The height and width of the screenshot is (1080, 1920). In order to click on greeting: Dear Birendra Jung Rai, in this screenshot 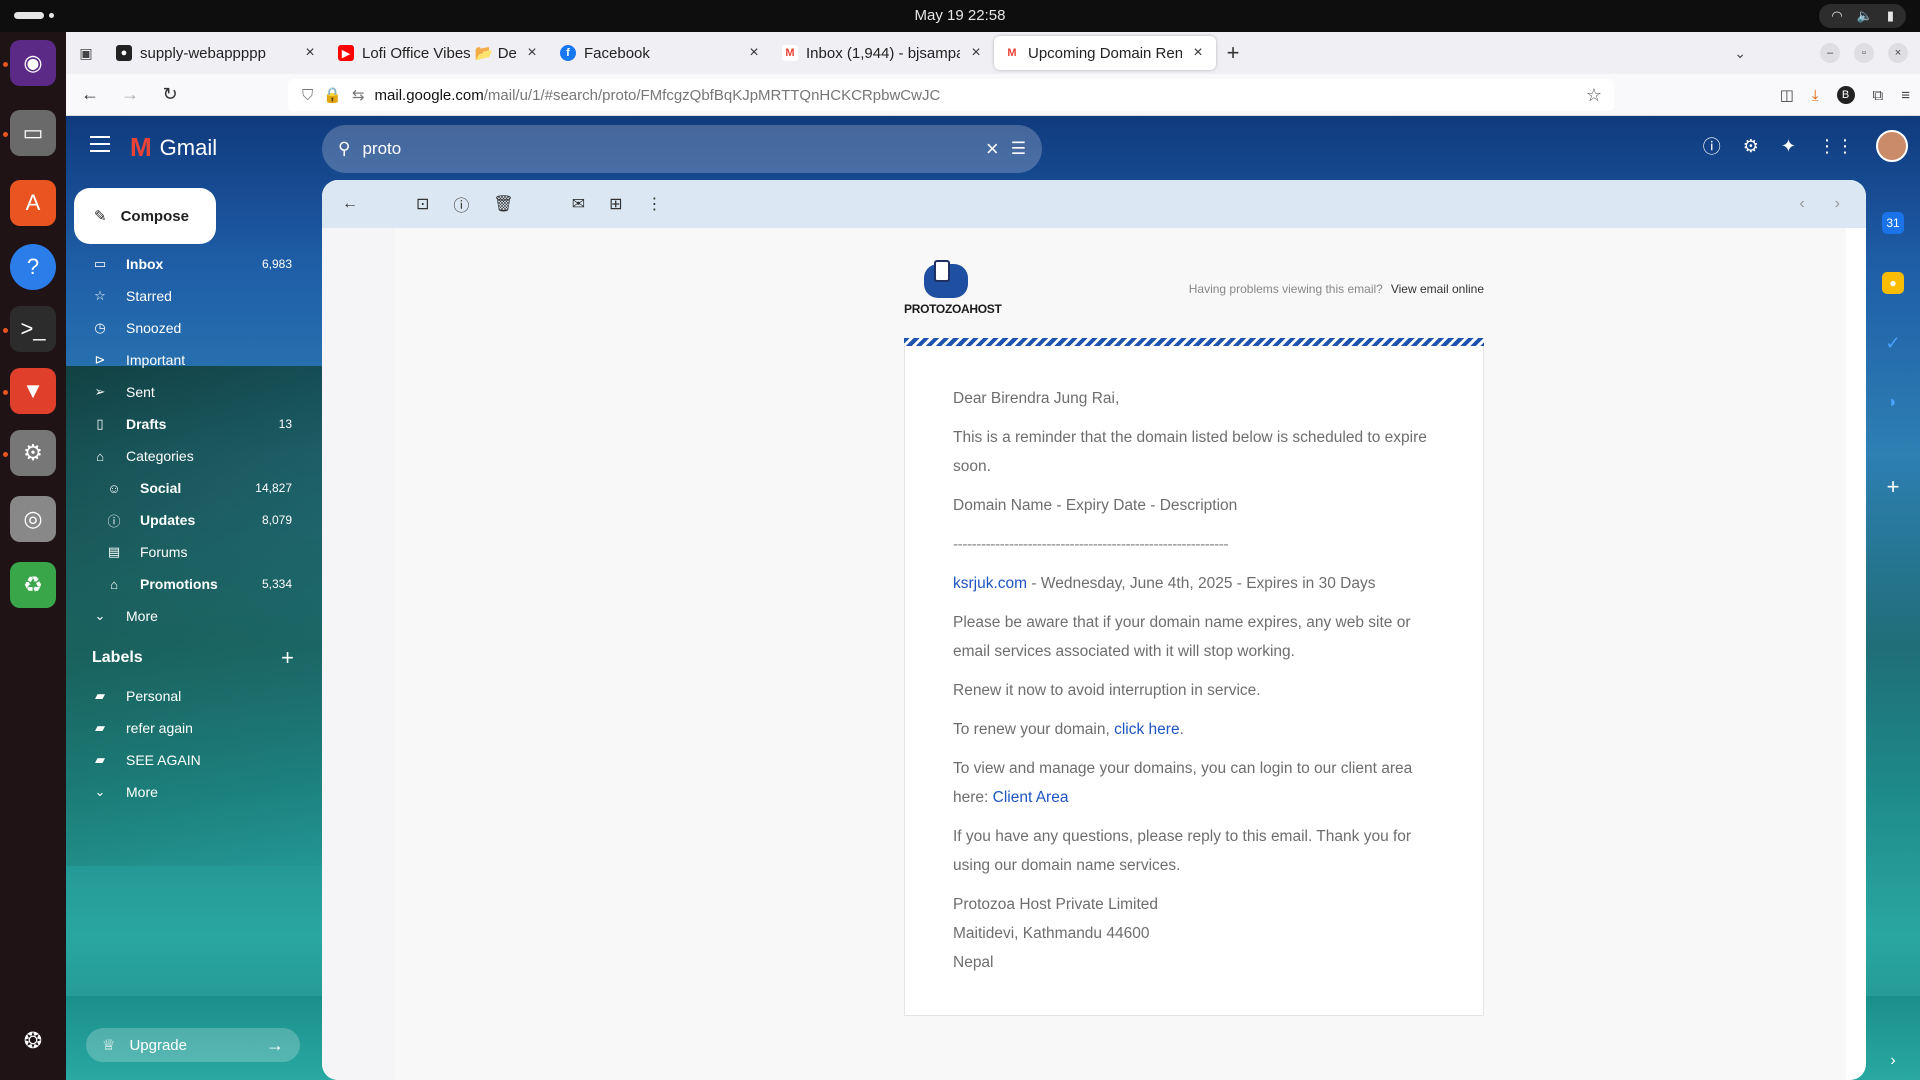, I will do `click(1036, 398)`.